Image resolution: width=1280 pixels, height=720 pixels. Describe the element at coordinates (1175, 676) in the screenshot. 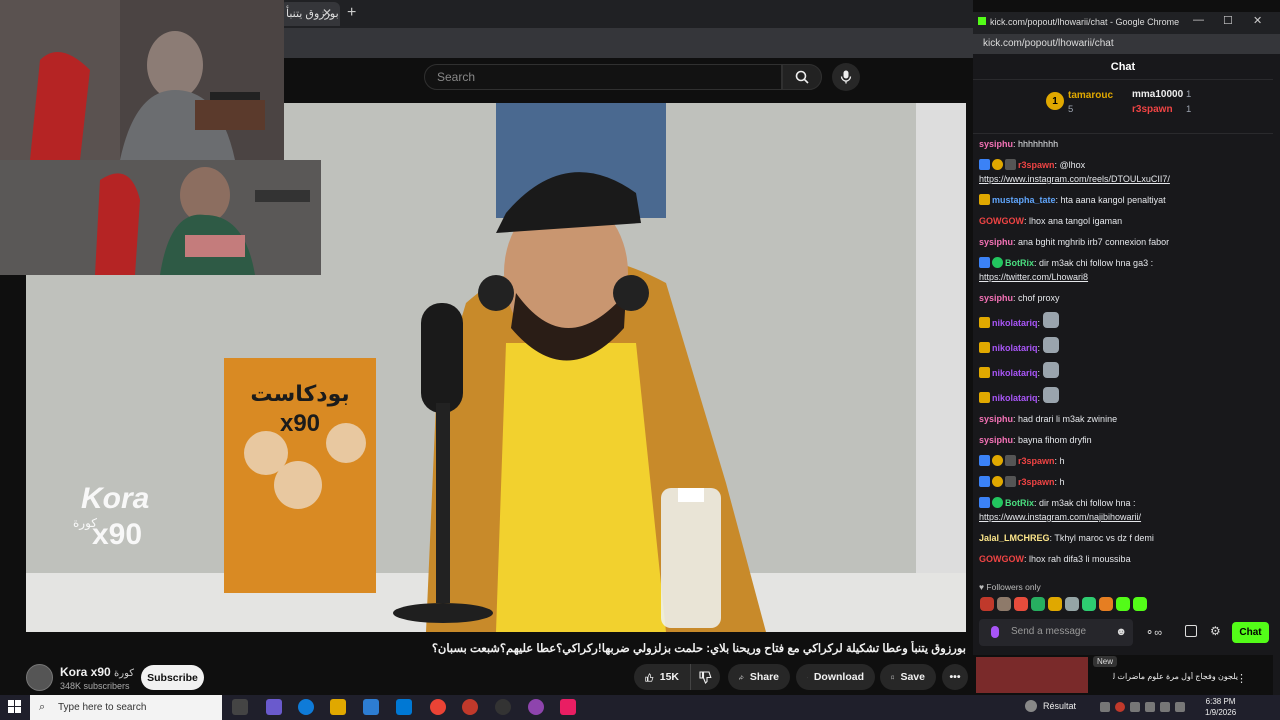

I see `recommended-title: يلجون وفجاج أول مرة علوم ماضرات لحريكة` at that location.